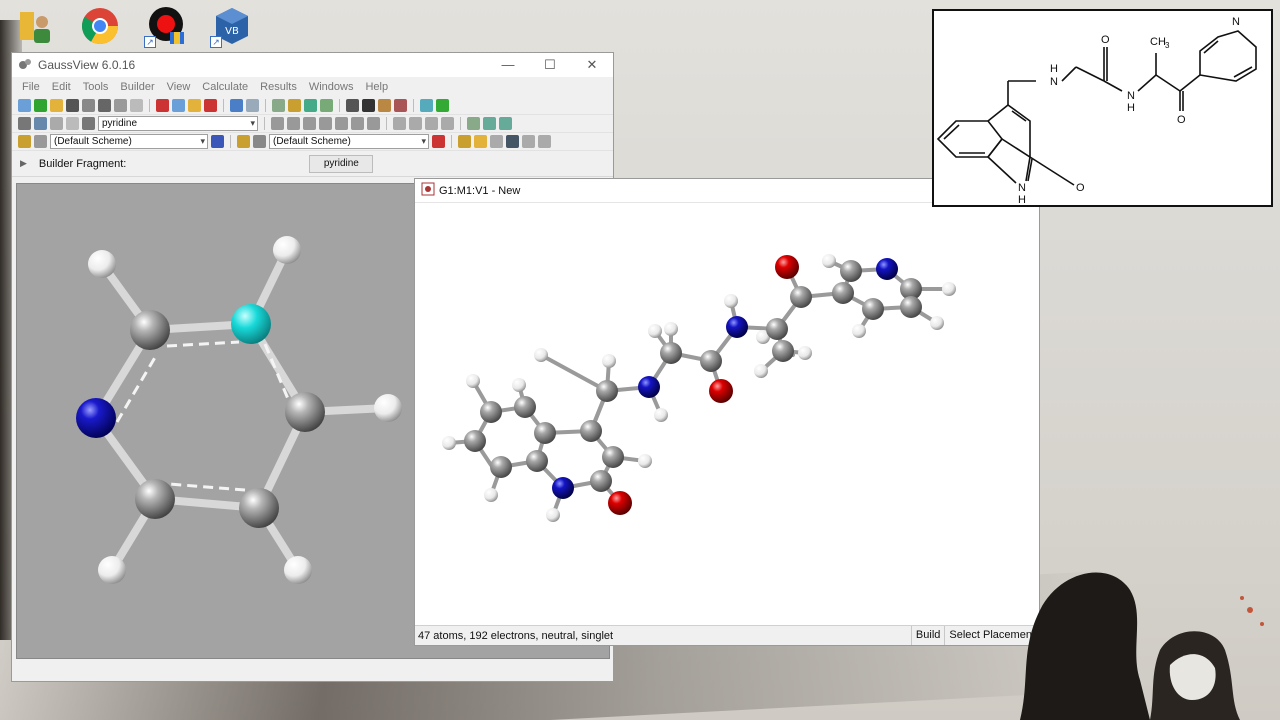 The height and width of the screenshot is (720, 1280). What do you see at coordinates (72, 105) in the screenshot?
I see `save-icon` at bounding box center [72, 105].